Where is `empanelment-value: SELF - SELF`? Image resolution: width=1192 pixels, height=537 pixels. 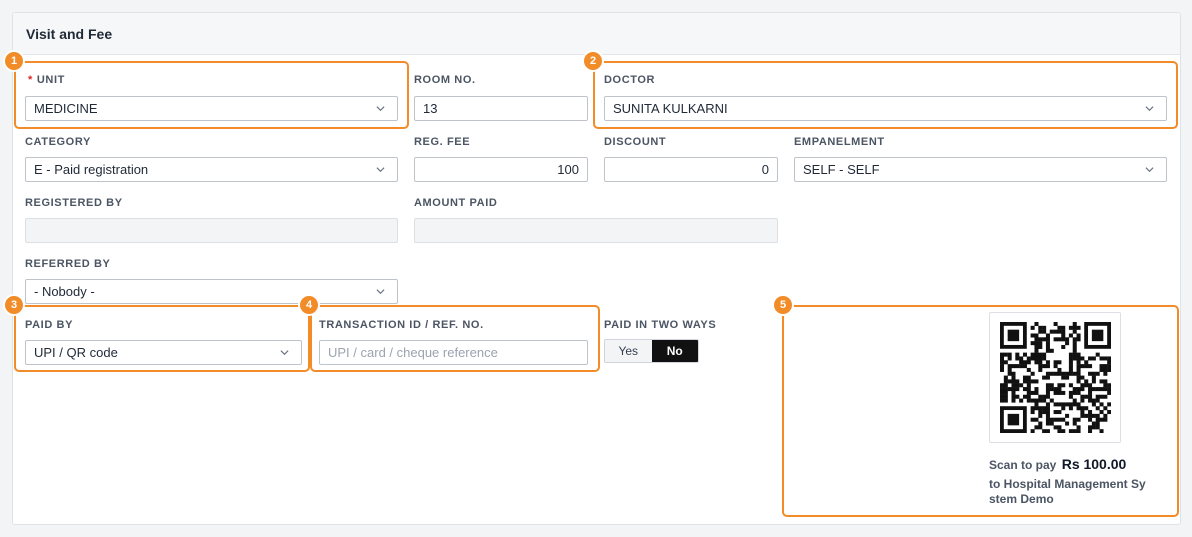 empanelment-value: SELF - SELF is located at coordinates (841, 169).